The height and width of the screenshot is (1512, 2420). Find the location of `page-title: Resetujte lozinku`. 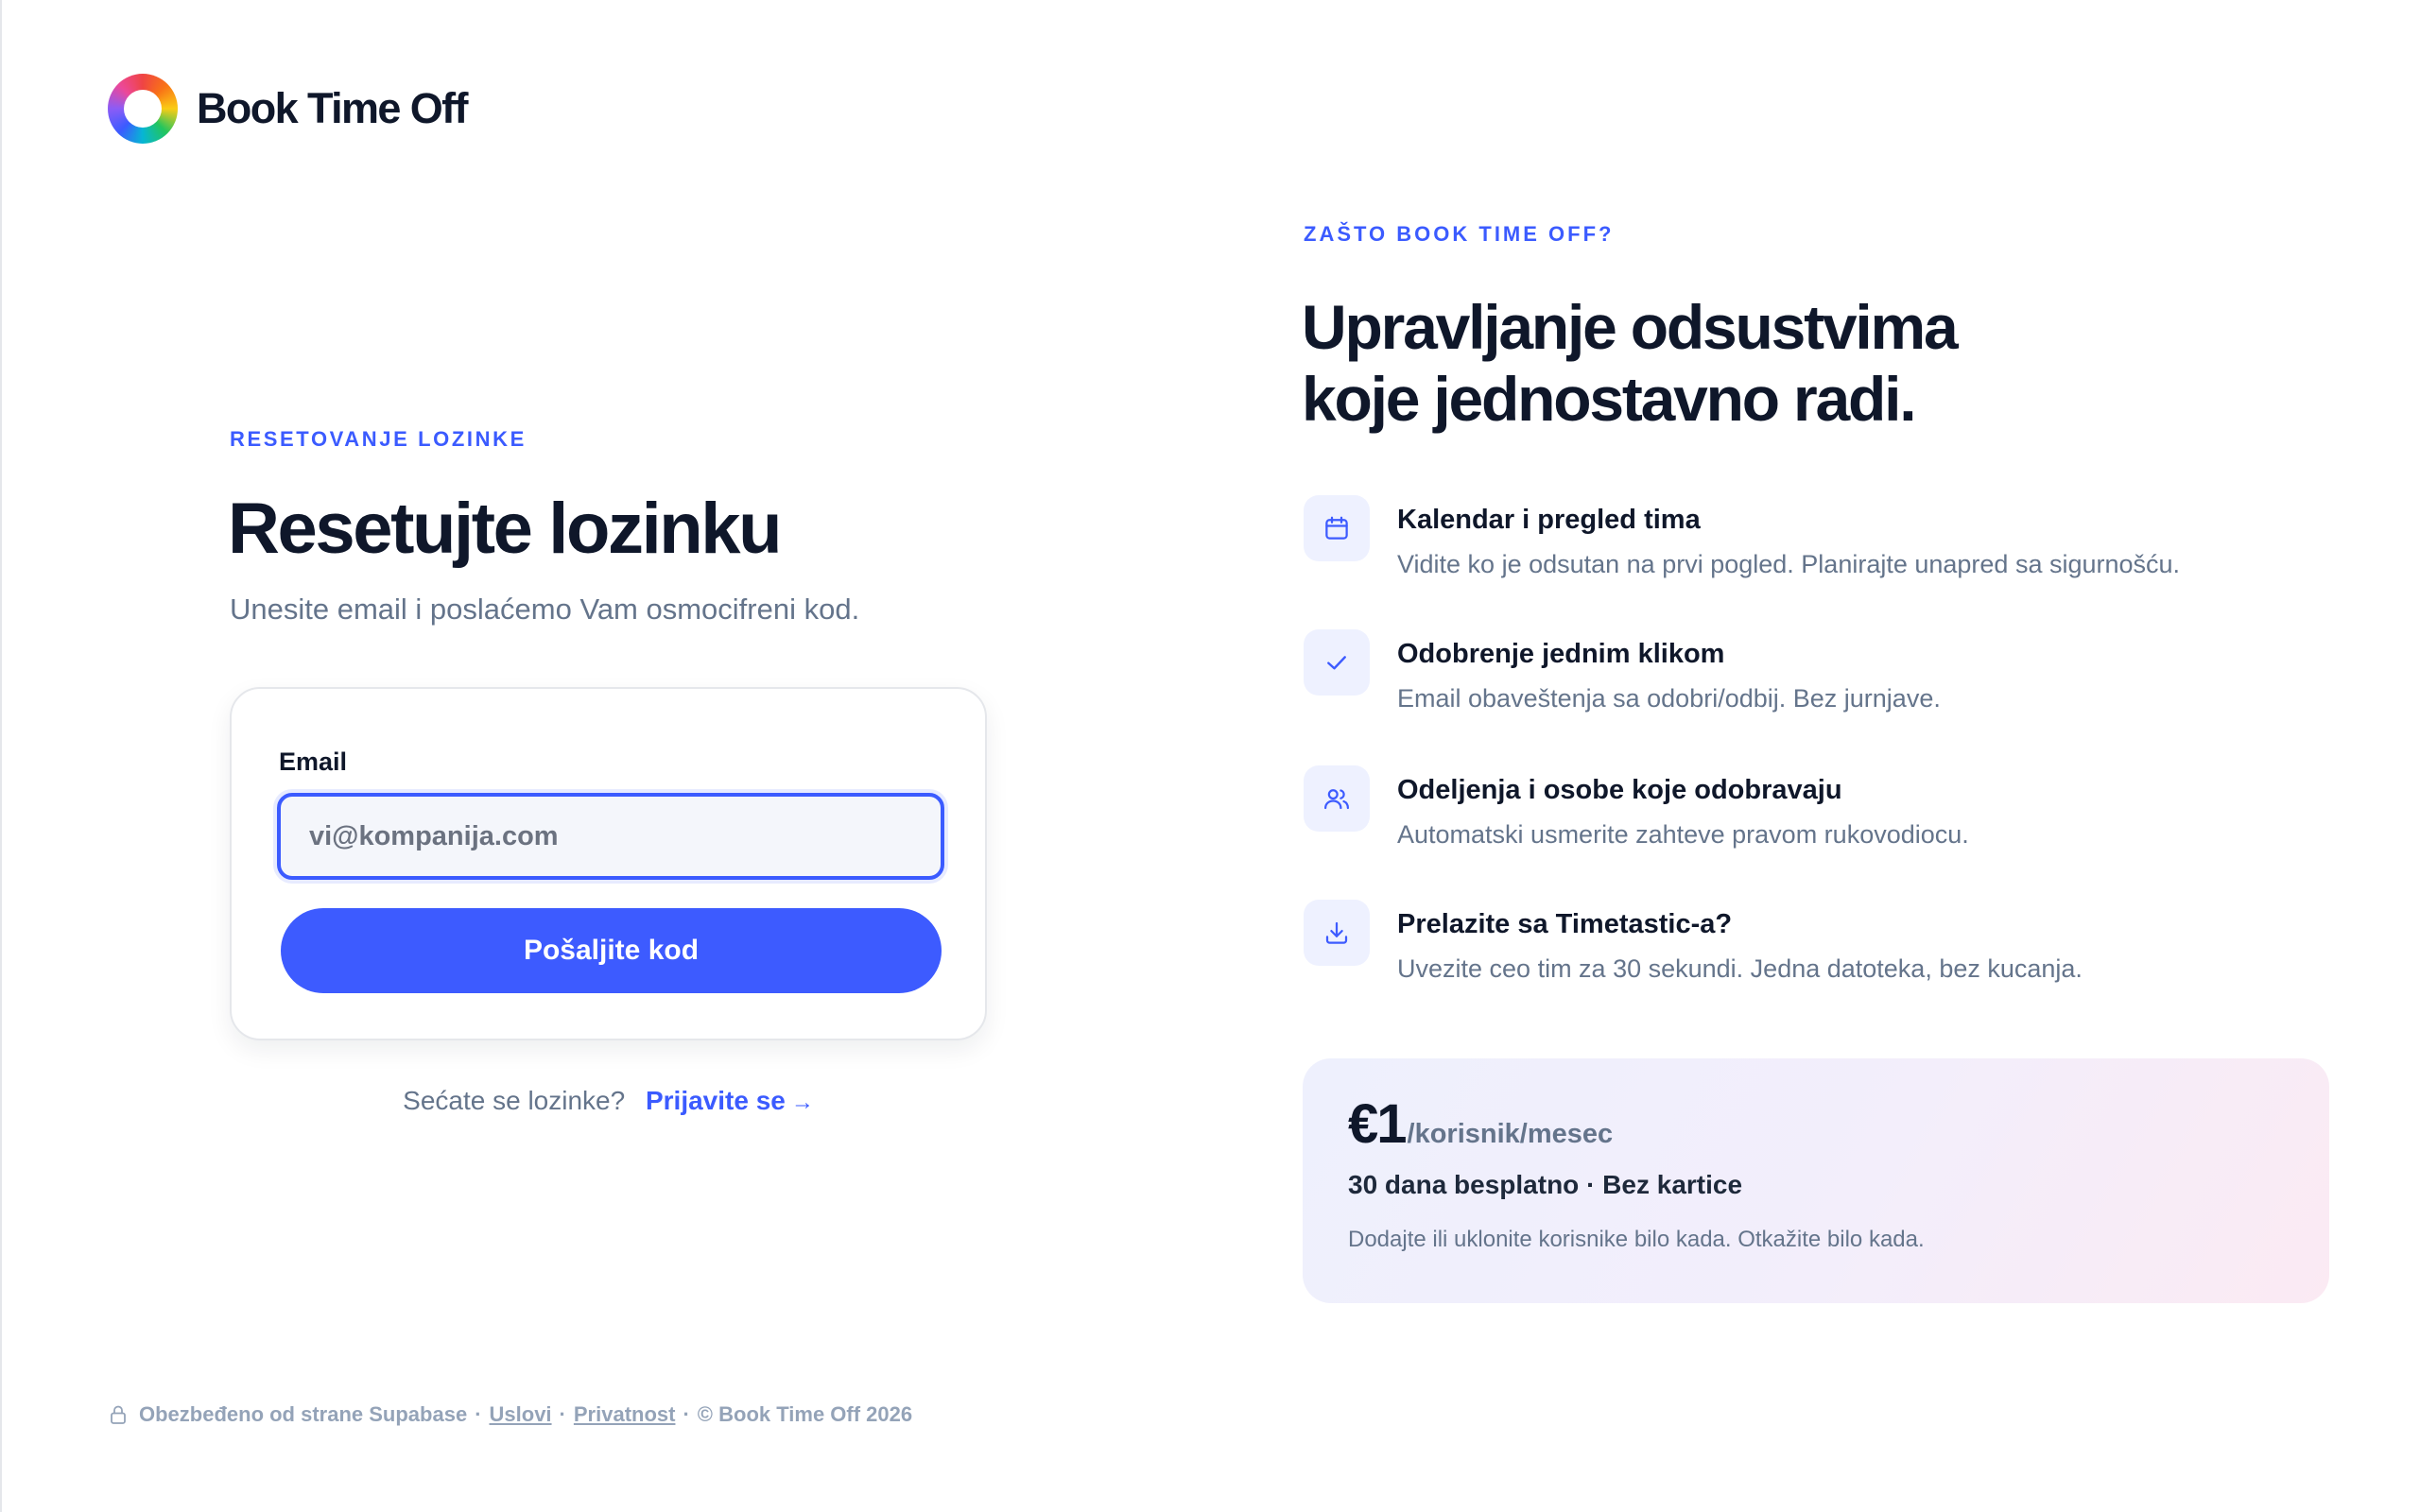

page-title: Resetujte lozinku is located at coordinates (505, 529).